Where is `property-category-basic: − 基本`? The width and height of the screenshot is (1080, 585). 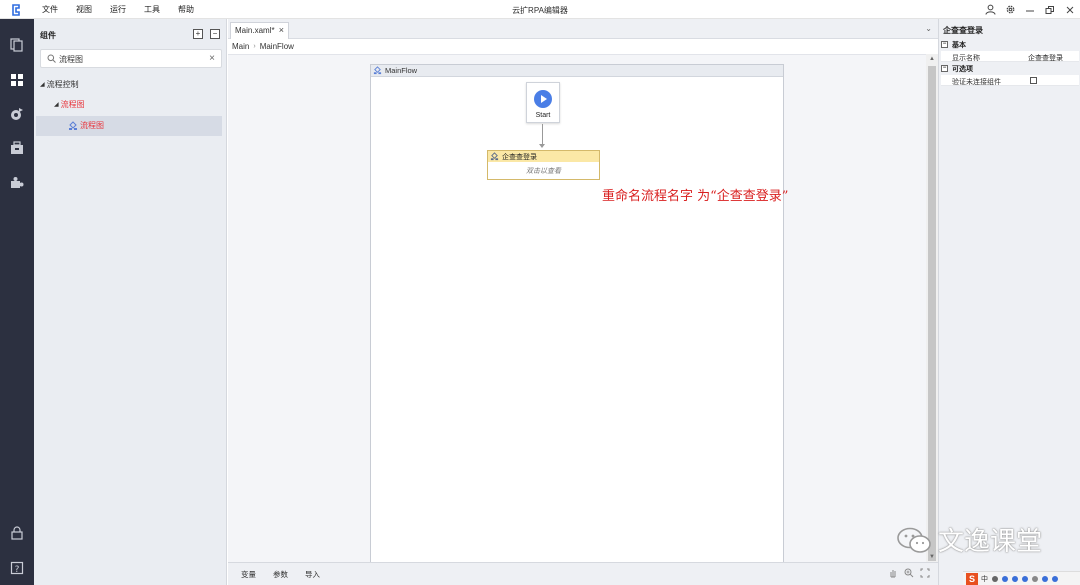 property-category-basic: − 基本 is located at coordinates (1010, 44).